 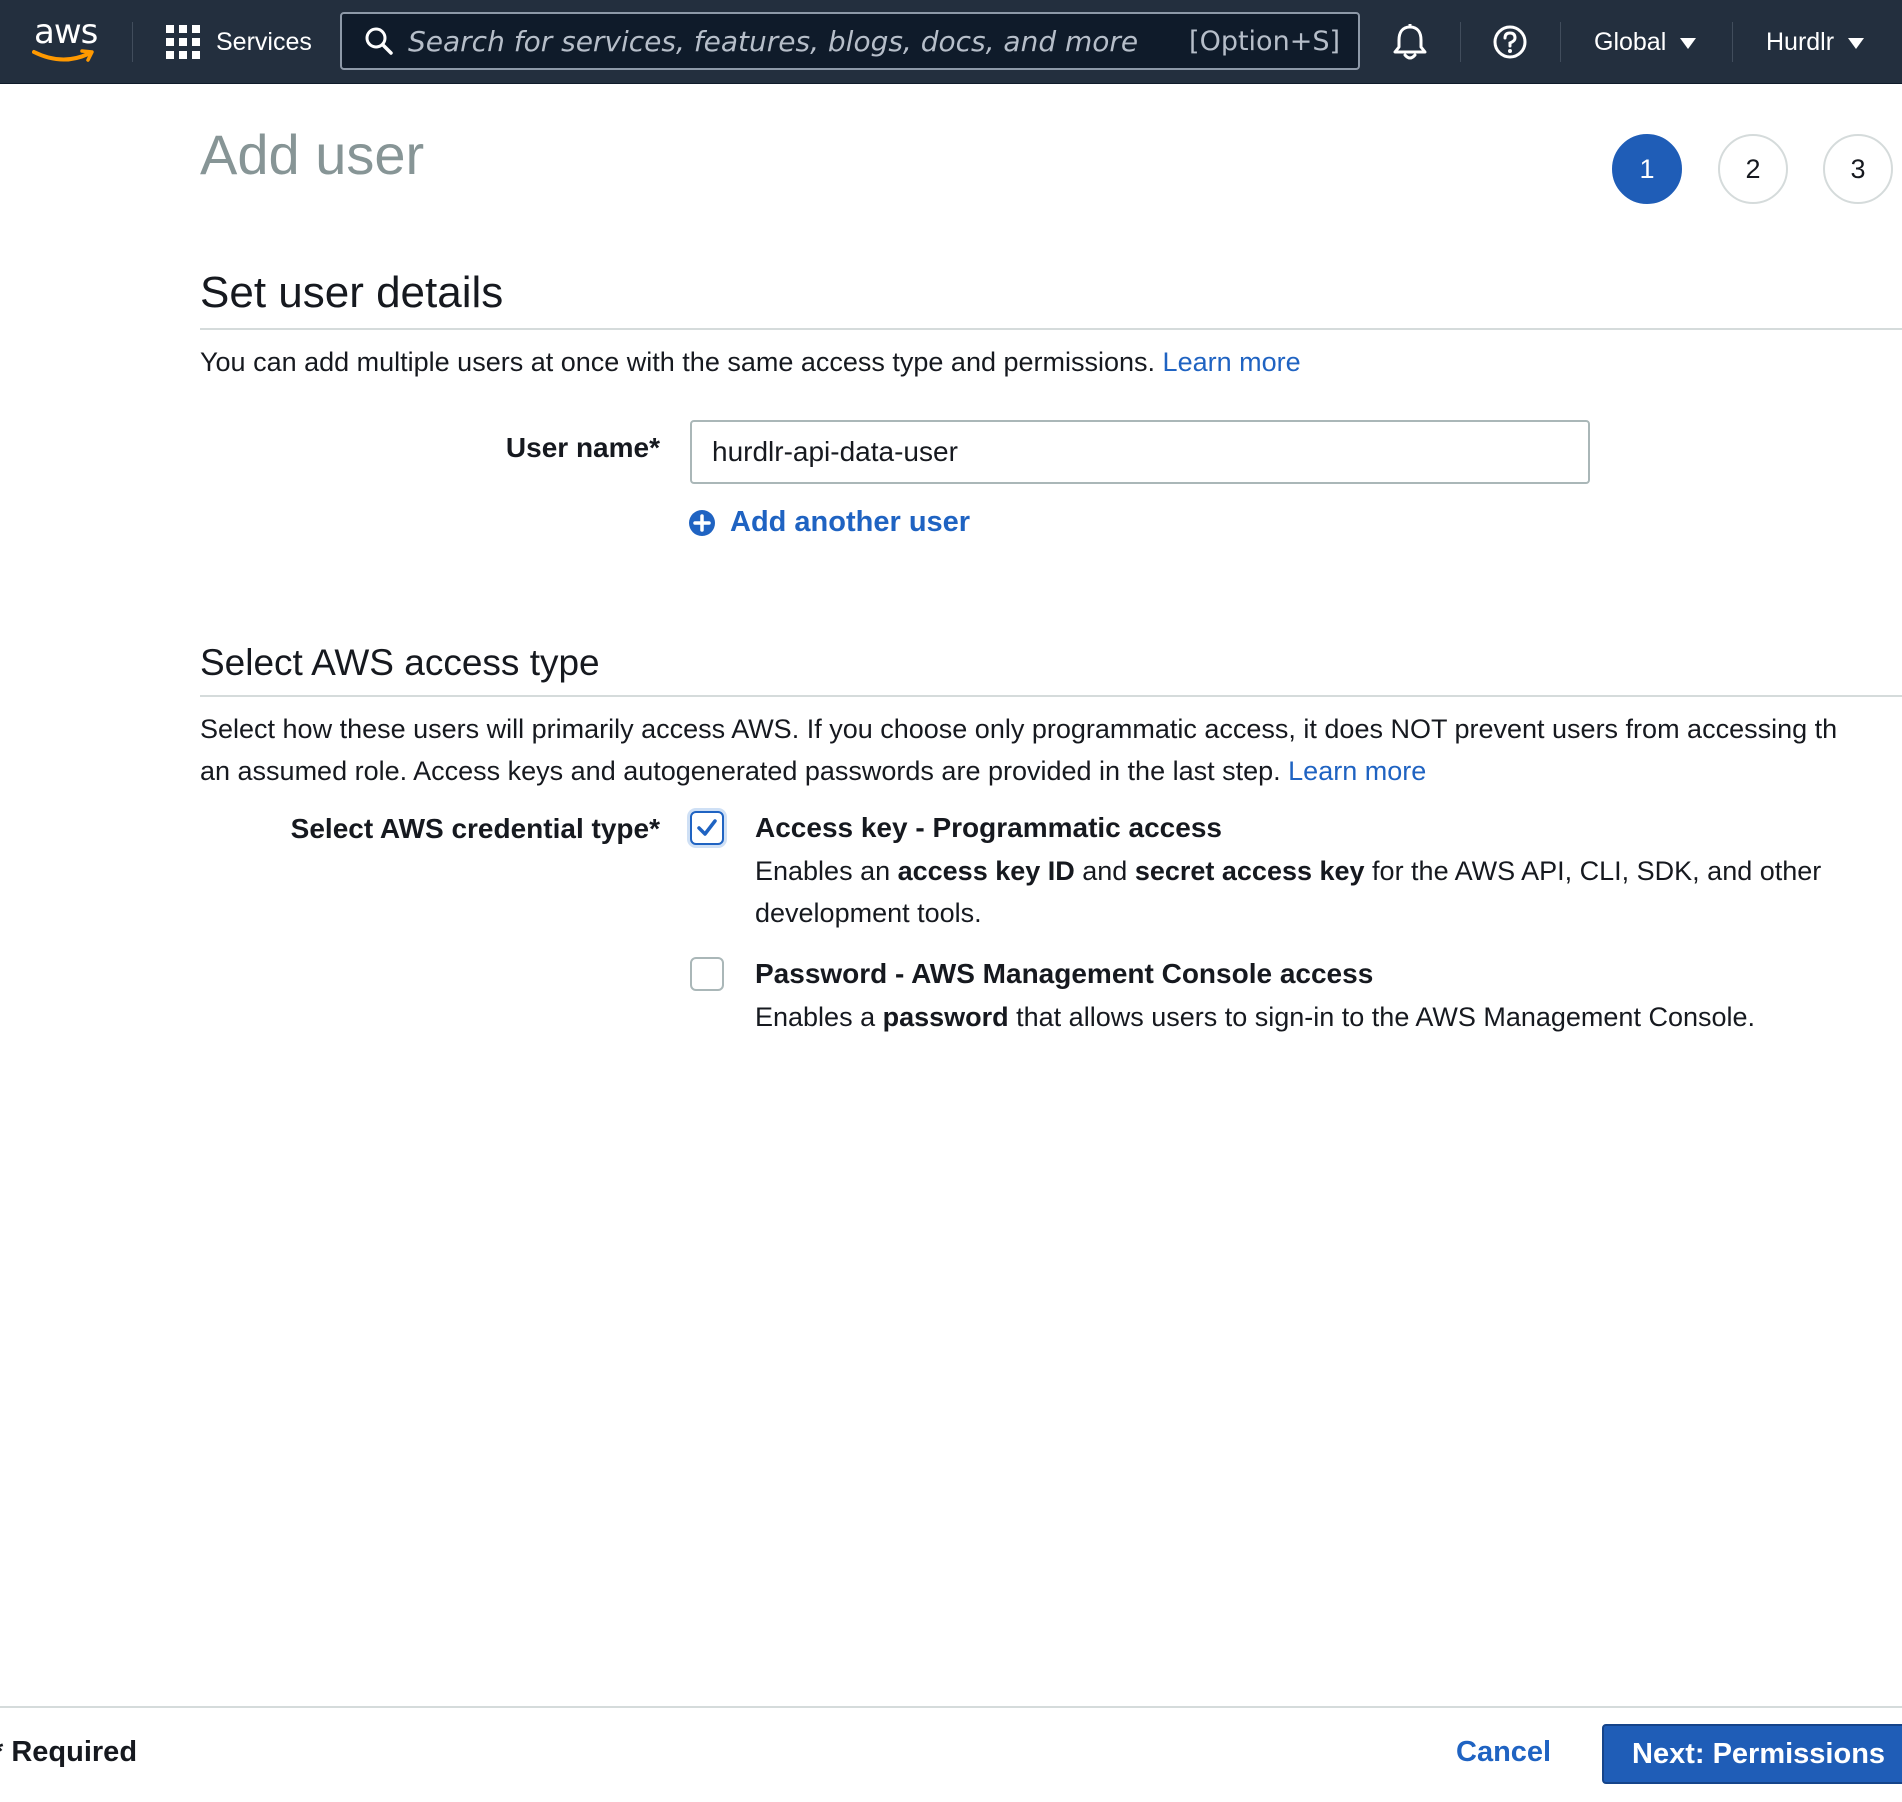 I want to click on help-icon, so click(x=1510, y=42).